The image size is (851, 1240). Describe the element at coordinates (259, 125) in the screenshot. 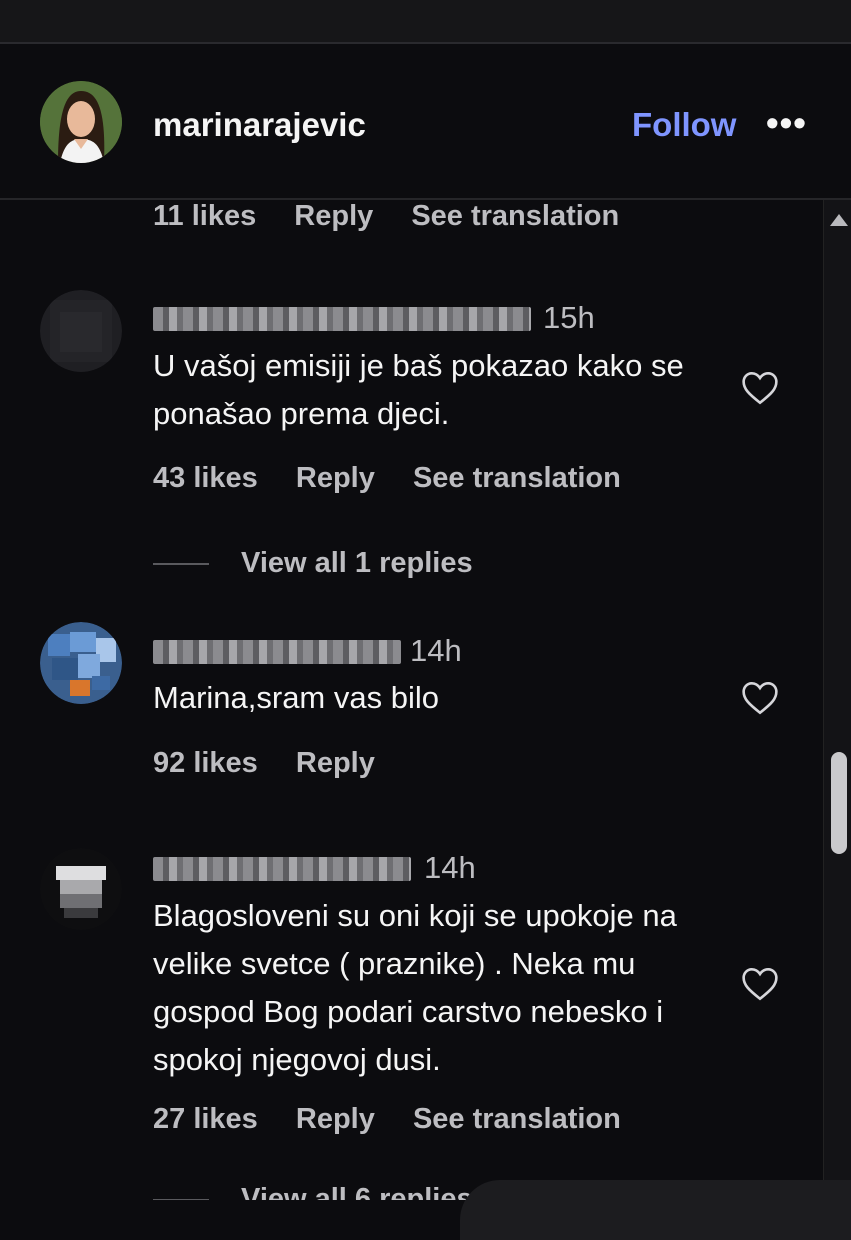

I see `post-author-username: marinarajevic` at that location.